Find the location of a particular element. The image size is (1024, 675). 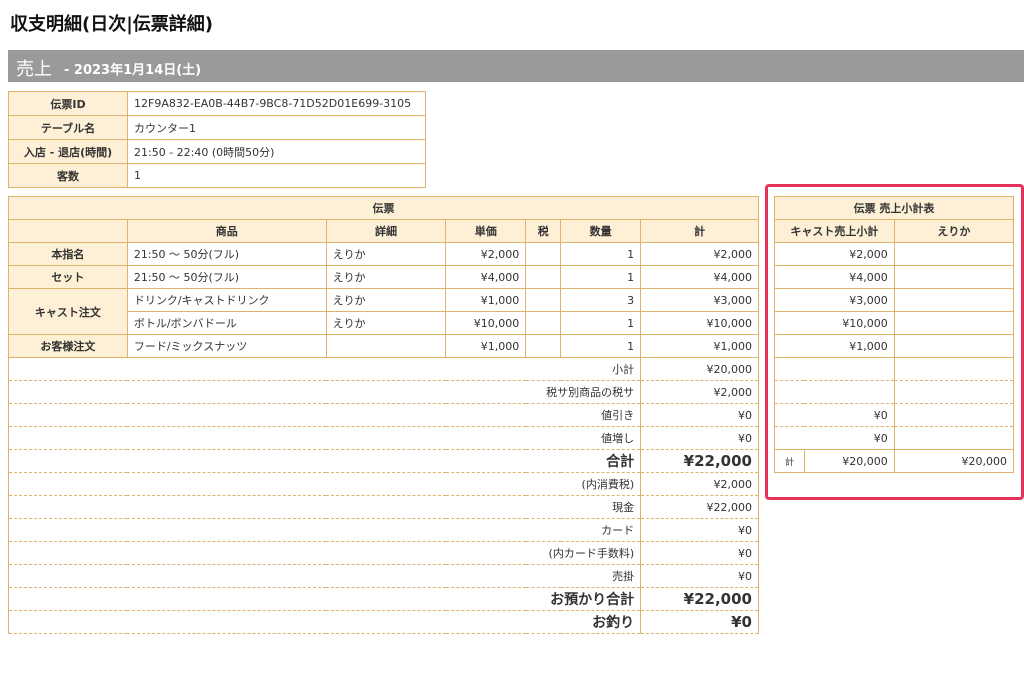

row-total: ¥4,000 is located at coordinates (699, 277).